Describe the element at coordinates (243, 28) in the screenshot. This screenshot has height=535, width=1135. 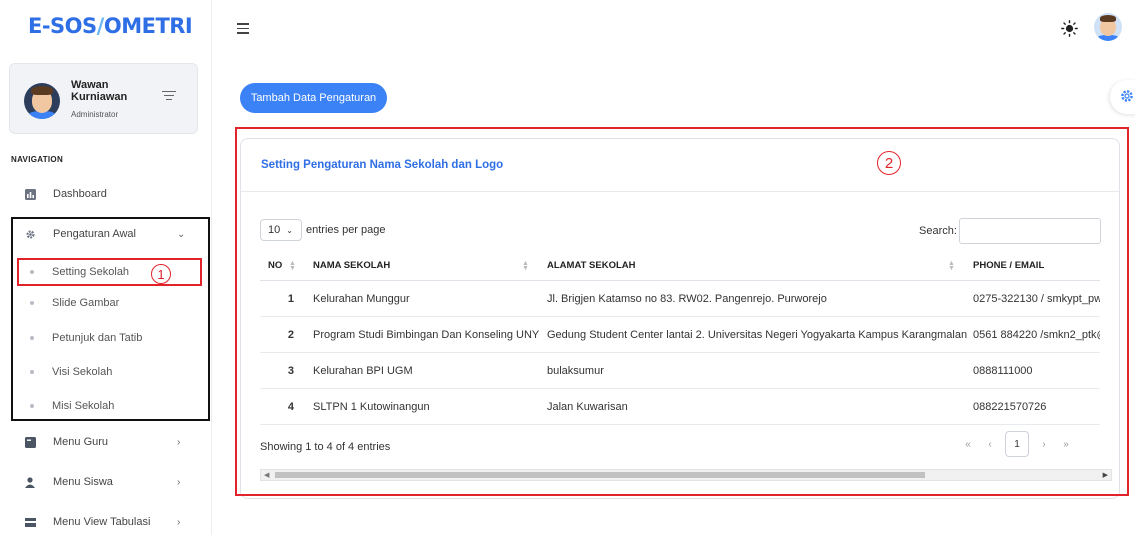
I see `menu-icon` at that location.